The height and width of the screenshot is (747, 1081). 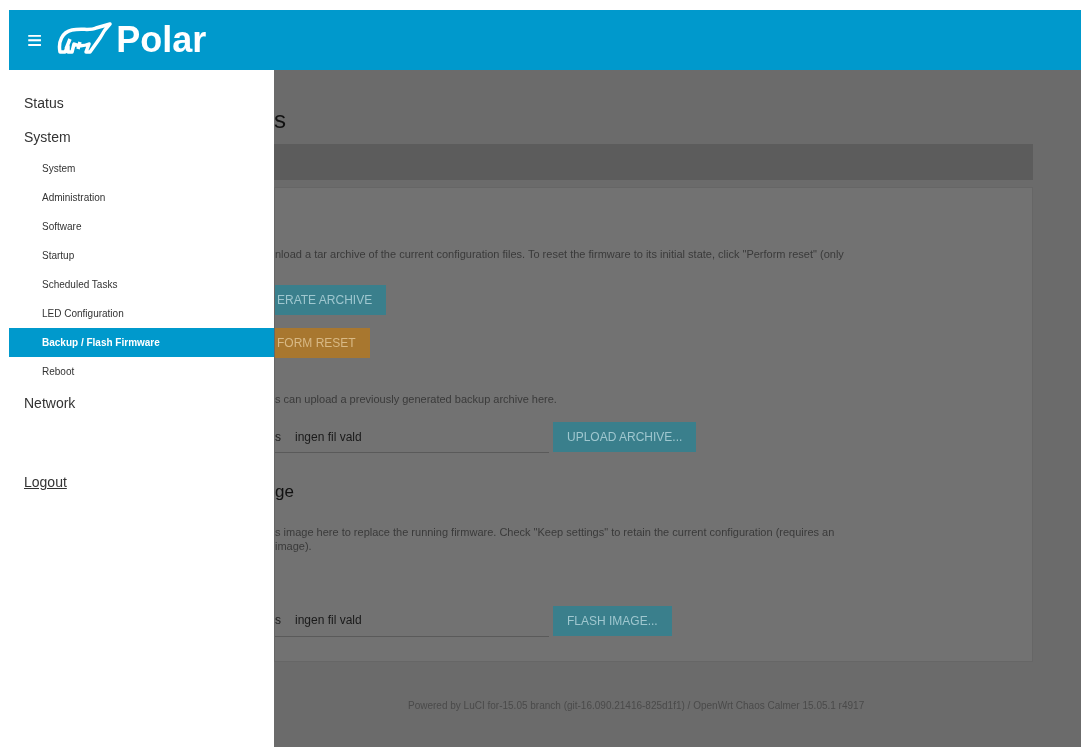 I want to click on nav-item: Status, so click(x=141, y=103).